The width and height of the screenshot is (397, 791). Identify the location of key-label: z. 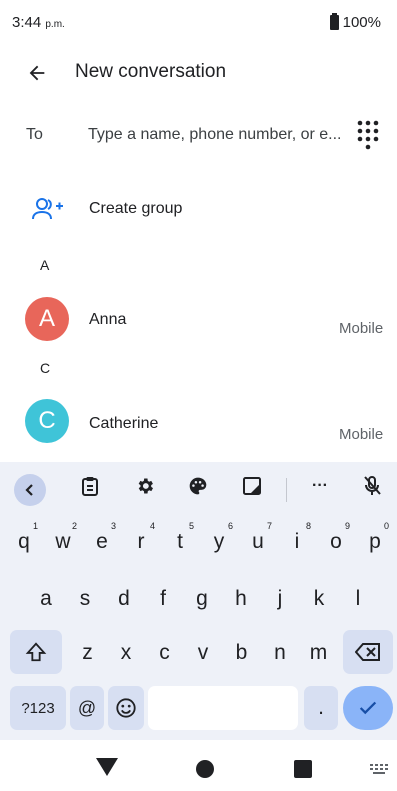
(87, 652).